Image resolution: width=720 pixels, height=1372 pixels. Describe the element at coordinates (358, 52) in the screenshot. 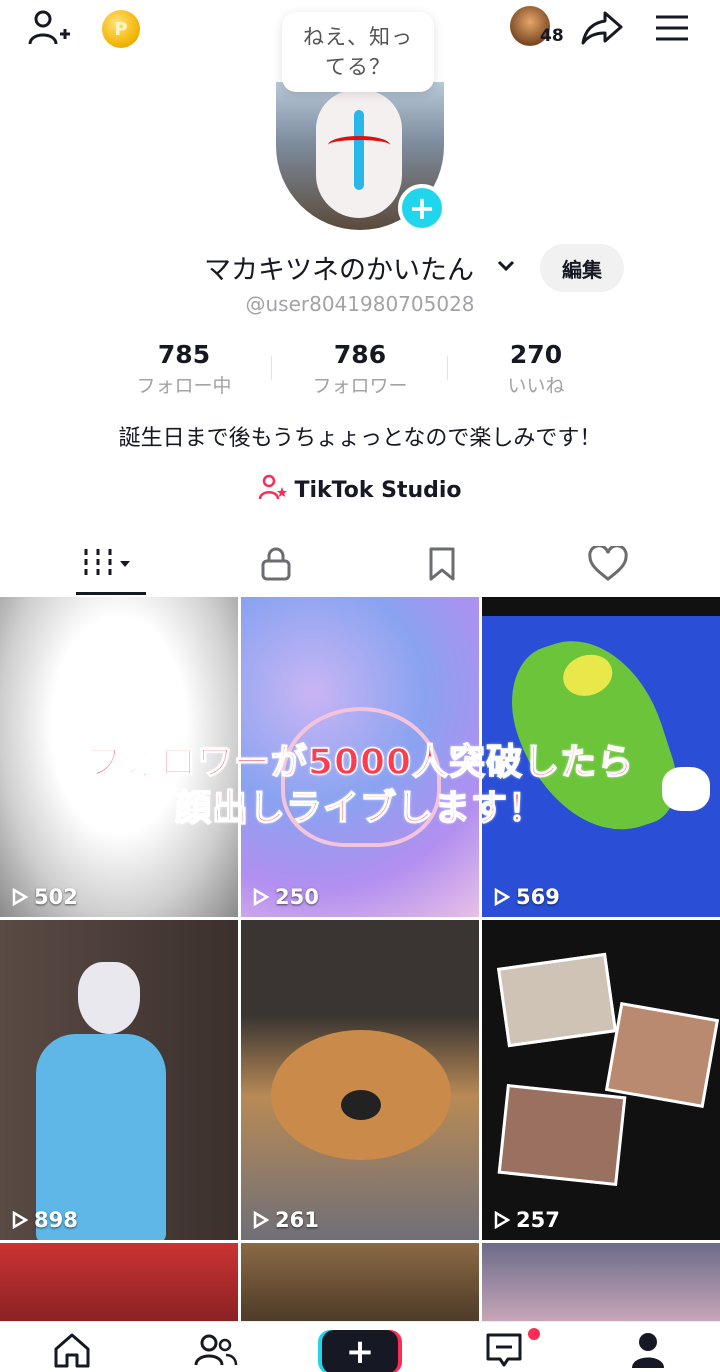

I see `tooltip-bubble: ねえ、知っ てる？` at that location.